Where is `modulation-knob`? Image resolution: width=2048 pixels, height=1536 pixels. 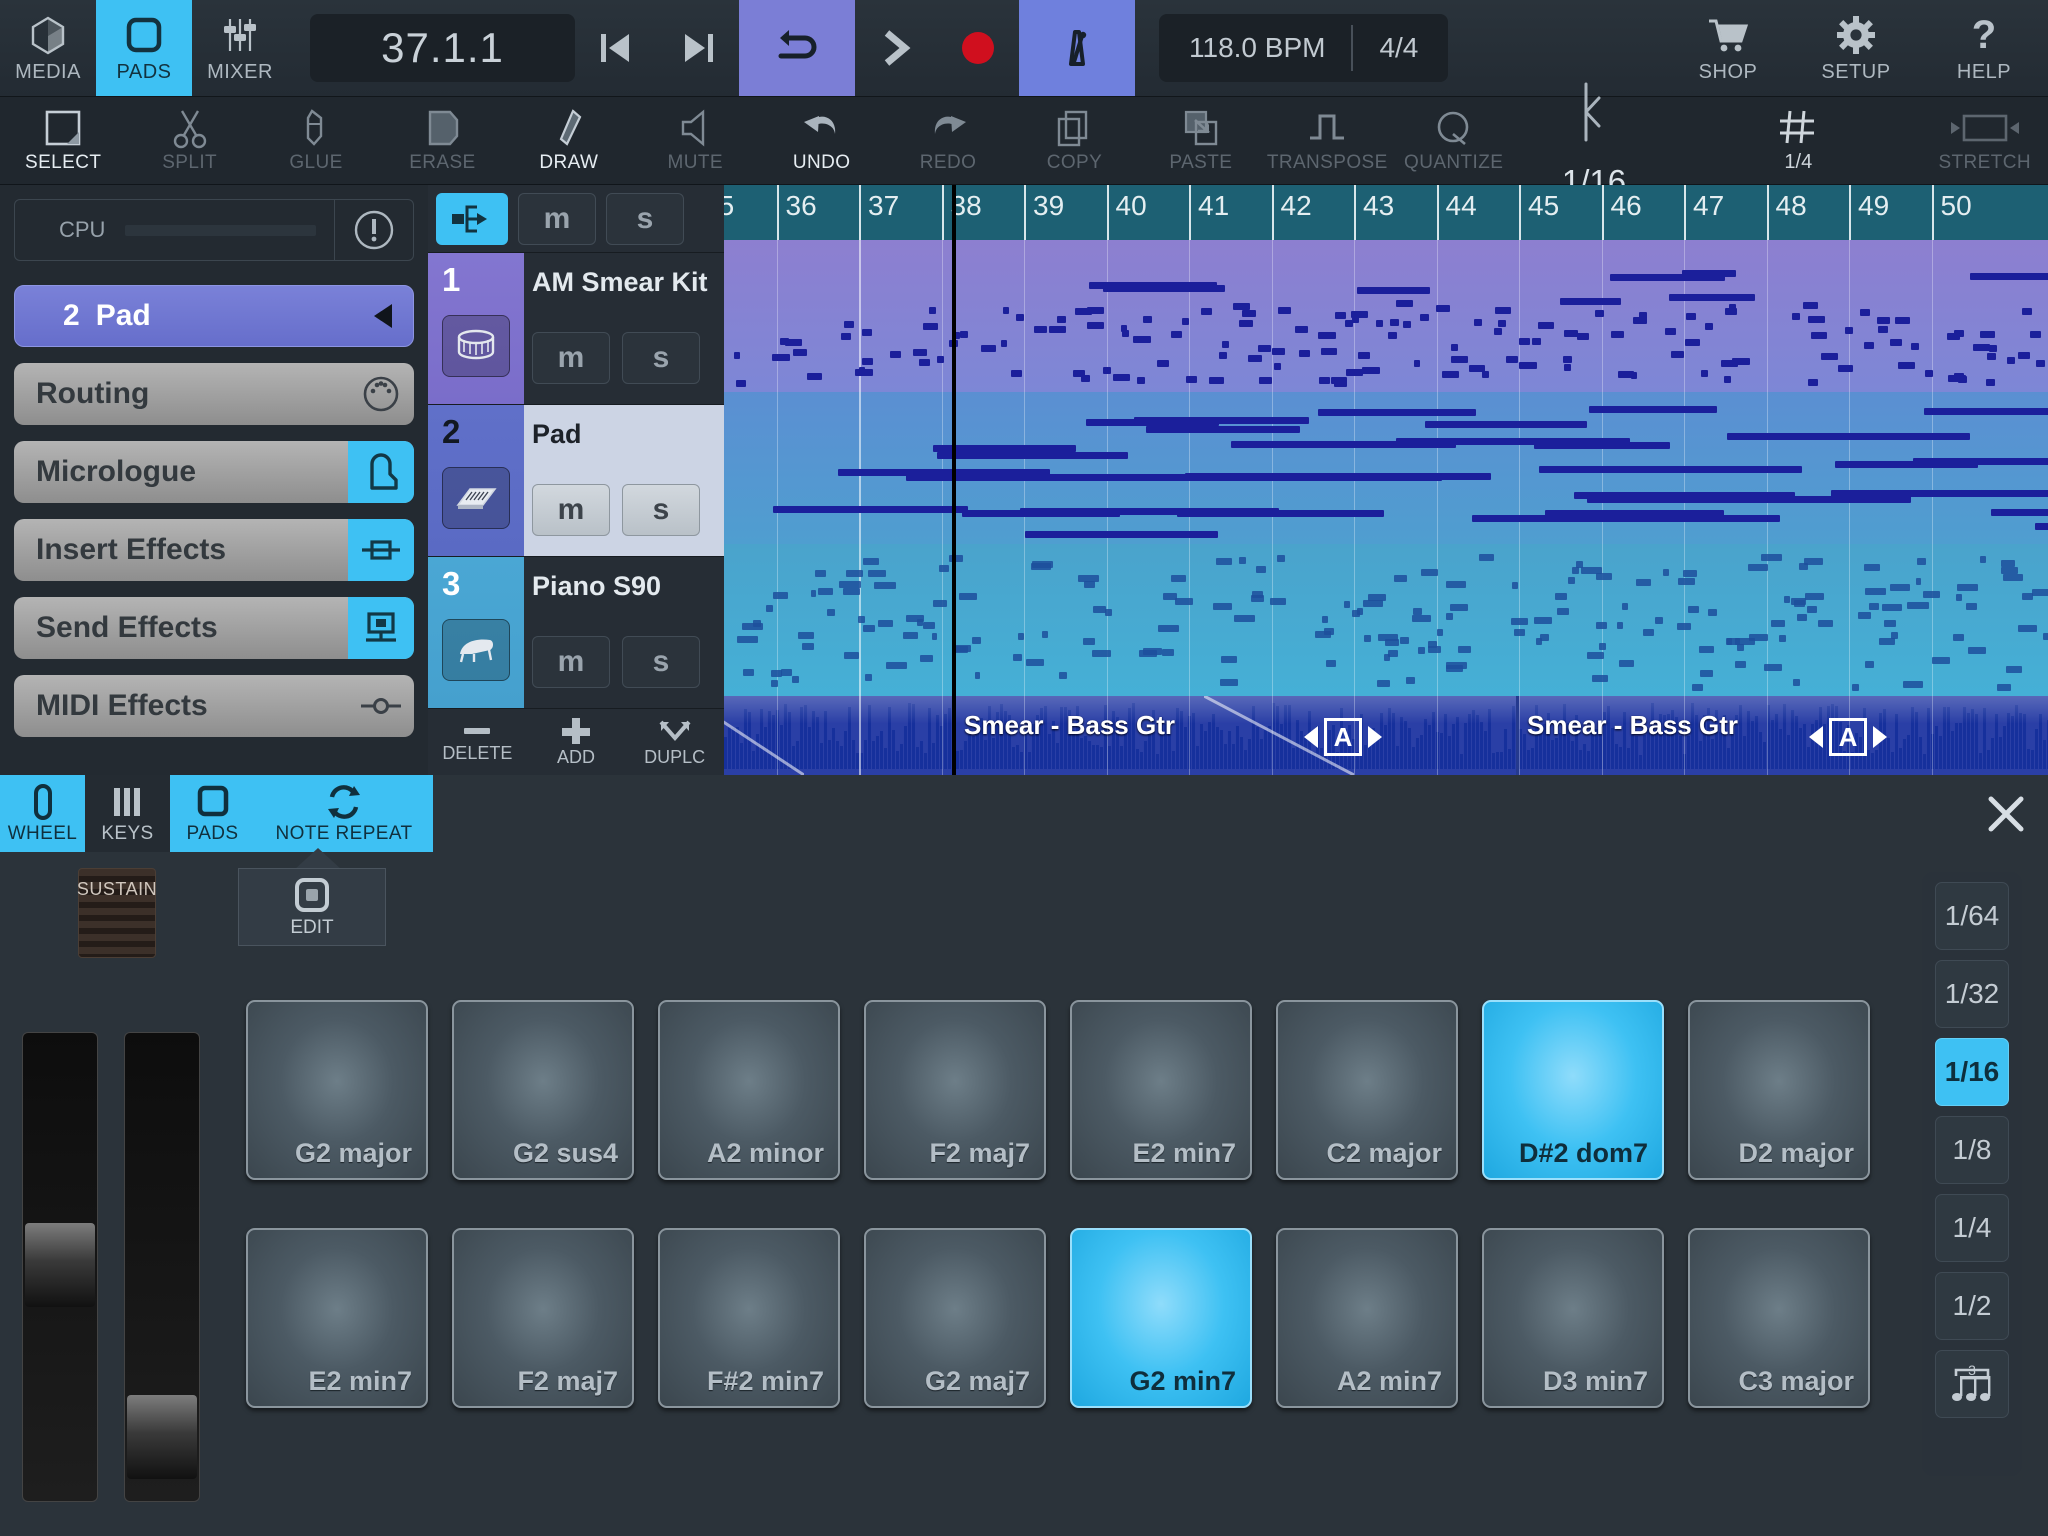 modulation-knob is located at coordinates (162, 1437).